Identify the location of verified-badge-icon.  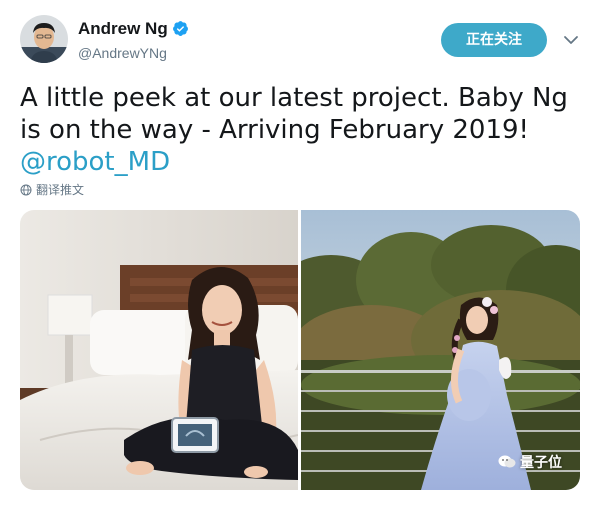
(180, 28).